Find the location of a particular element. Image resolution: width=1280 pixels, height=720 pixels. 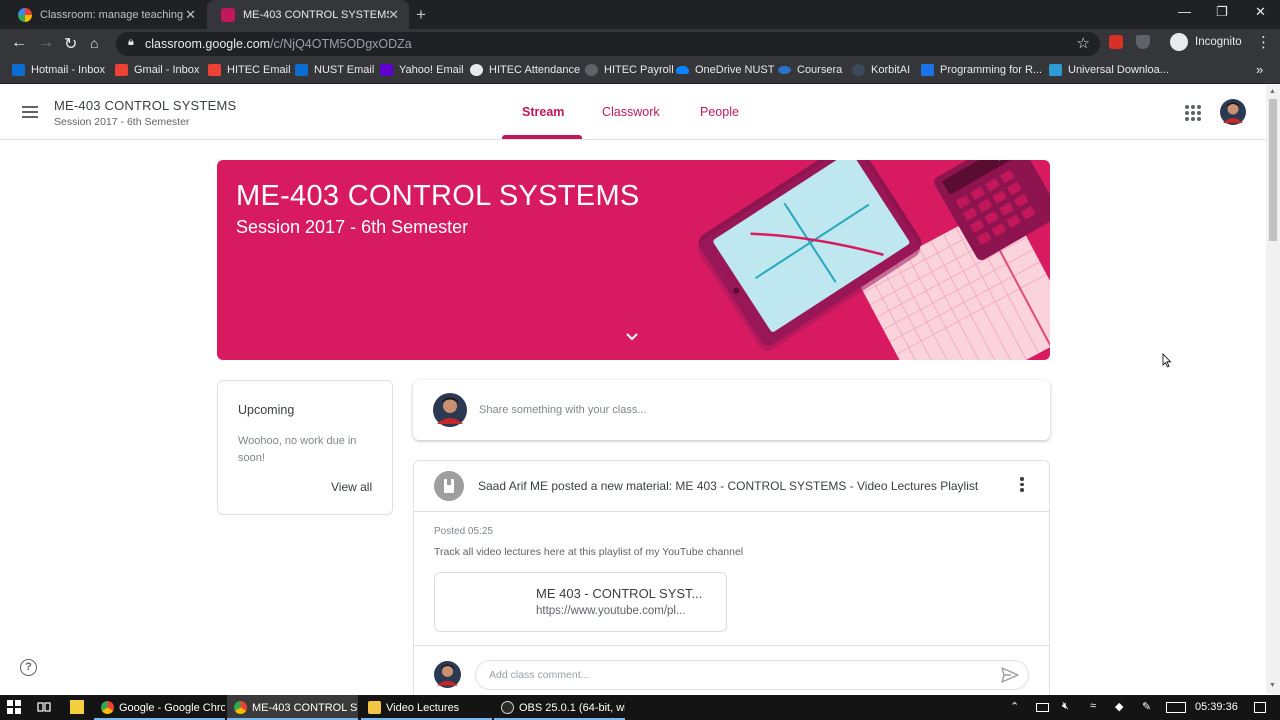

bookmark-star-icon: ☆ is located at coordinates (1083, 43).